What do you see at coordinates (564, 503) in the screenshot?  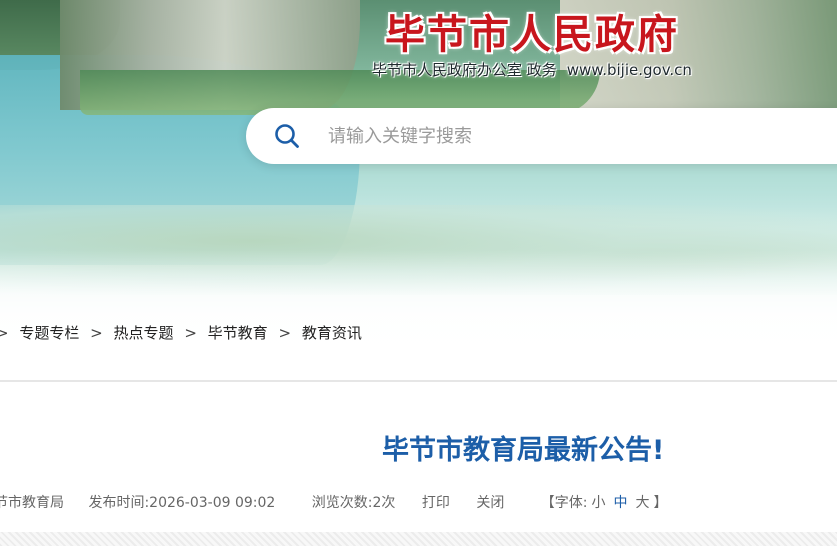 I see `font-size-label: 【字体:` at bounding box center [564, 503].